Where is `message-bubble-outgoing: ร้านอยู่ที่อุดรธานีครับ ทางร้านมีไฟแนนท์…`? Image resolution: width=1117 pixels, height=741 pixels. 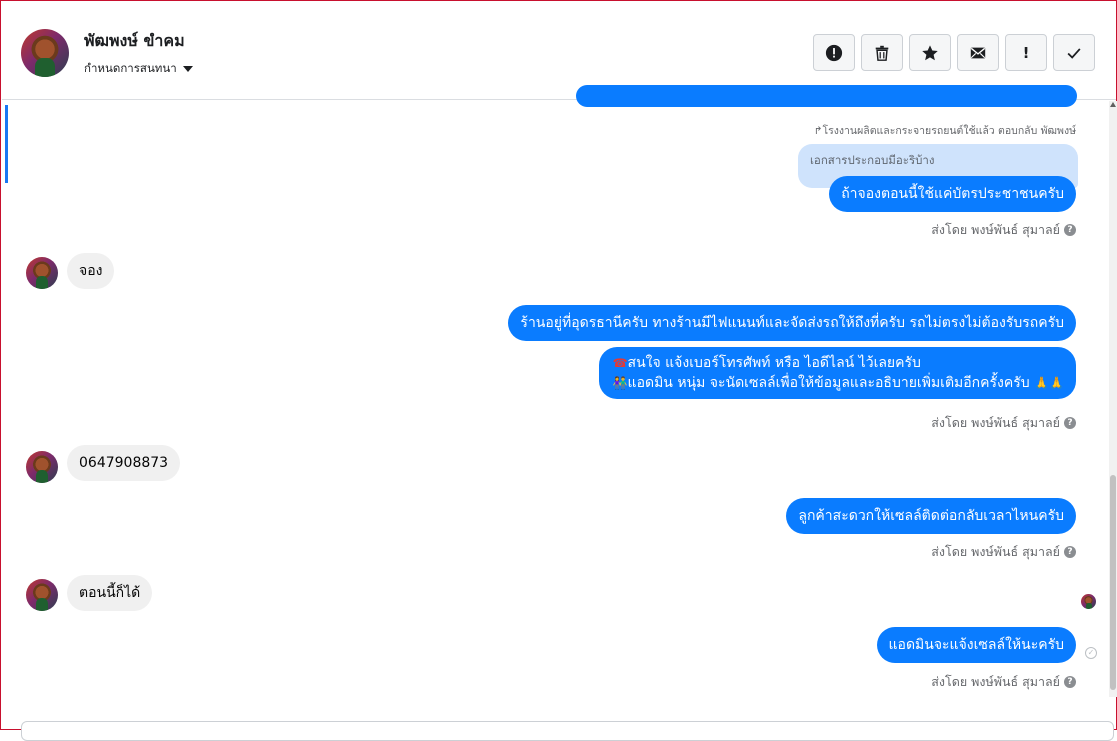 message-bubble-outgoing: ร้านอยู่ที่อุดรธานีครับ ทางร้านมีไฟแนนท์… is located at coordinates (792, 323).